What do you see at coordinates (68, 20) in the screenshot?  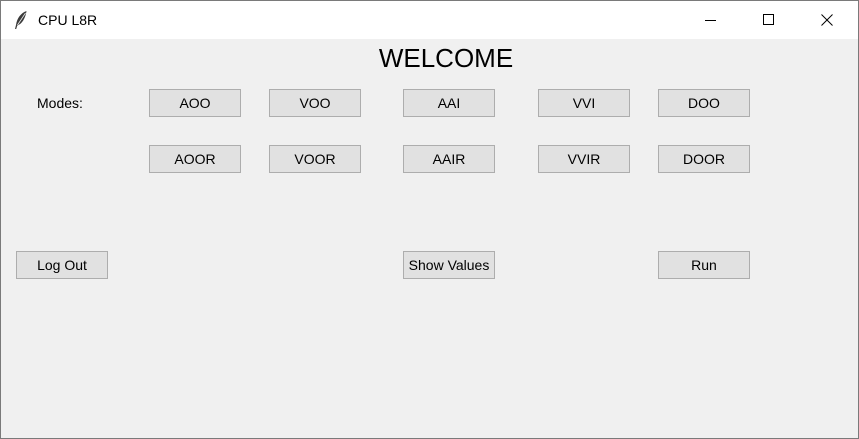 I see `window-title: CPU L8R` at bounding box center [68, 20].